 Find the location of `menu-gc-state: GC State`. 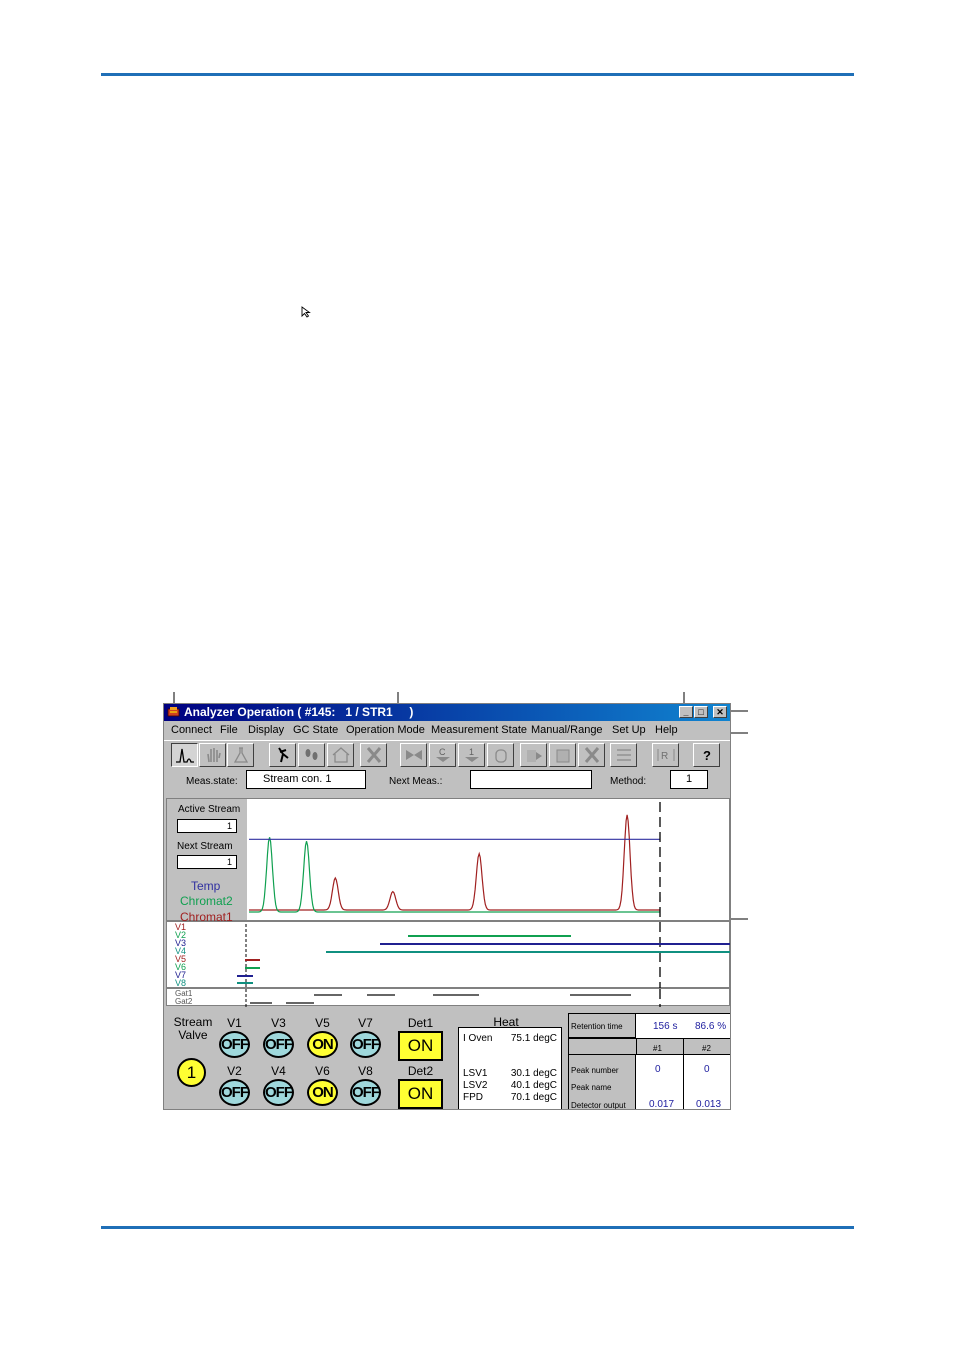

menu-gc-state: GC State is located at coordinates (315, 730).